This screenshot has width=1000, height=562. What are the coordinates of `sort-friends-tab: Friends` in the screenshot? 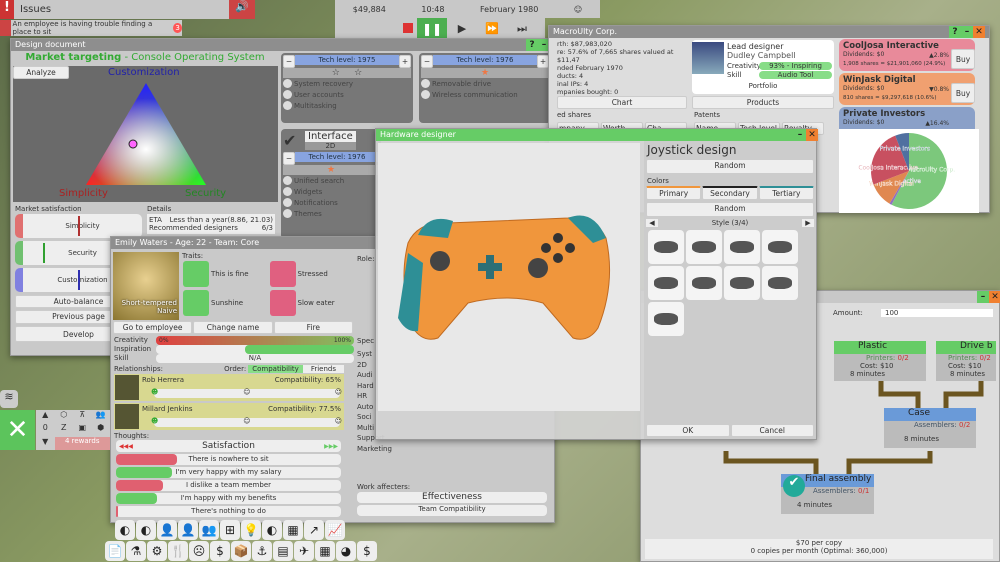 It's located at (323, 369).